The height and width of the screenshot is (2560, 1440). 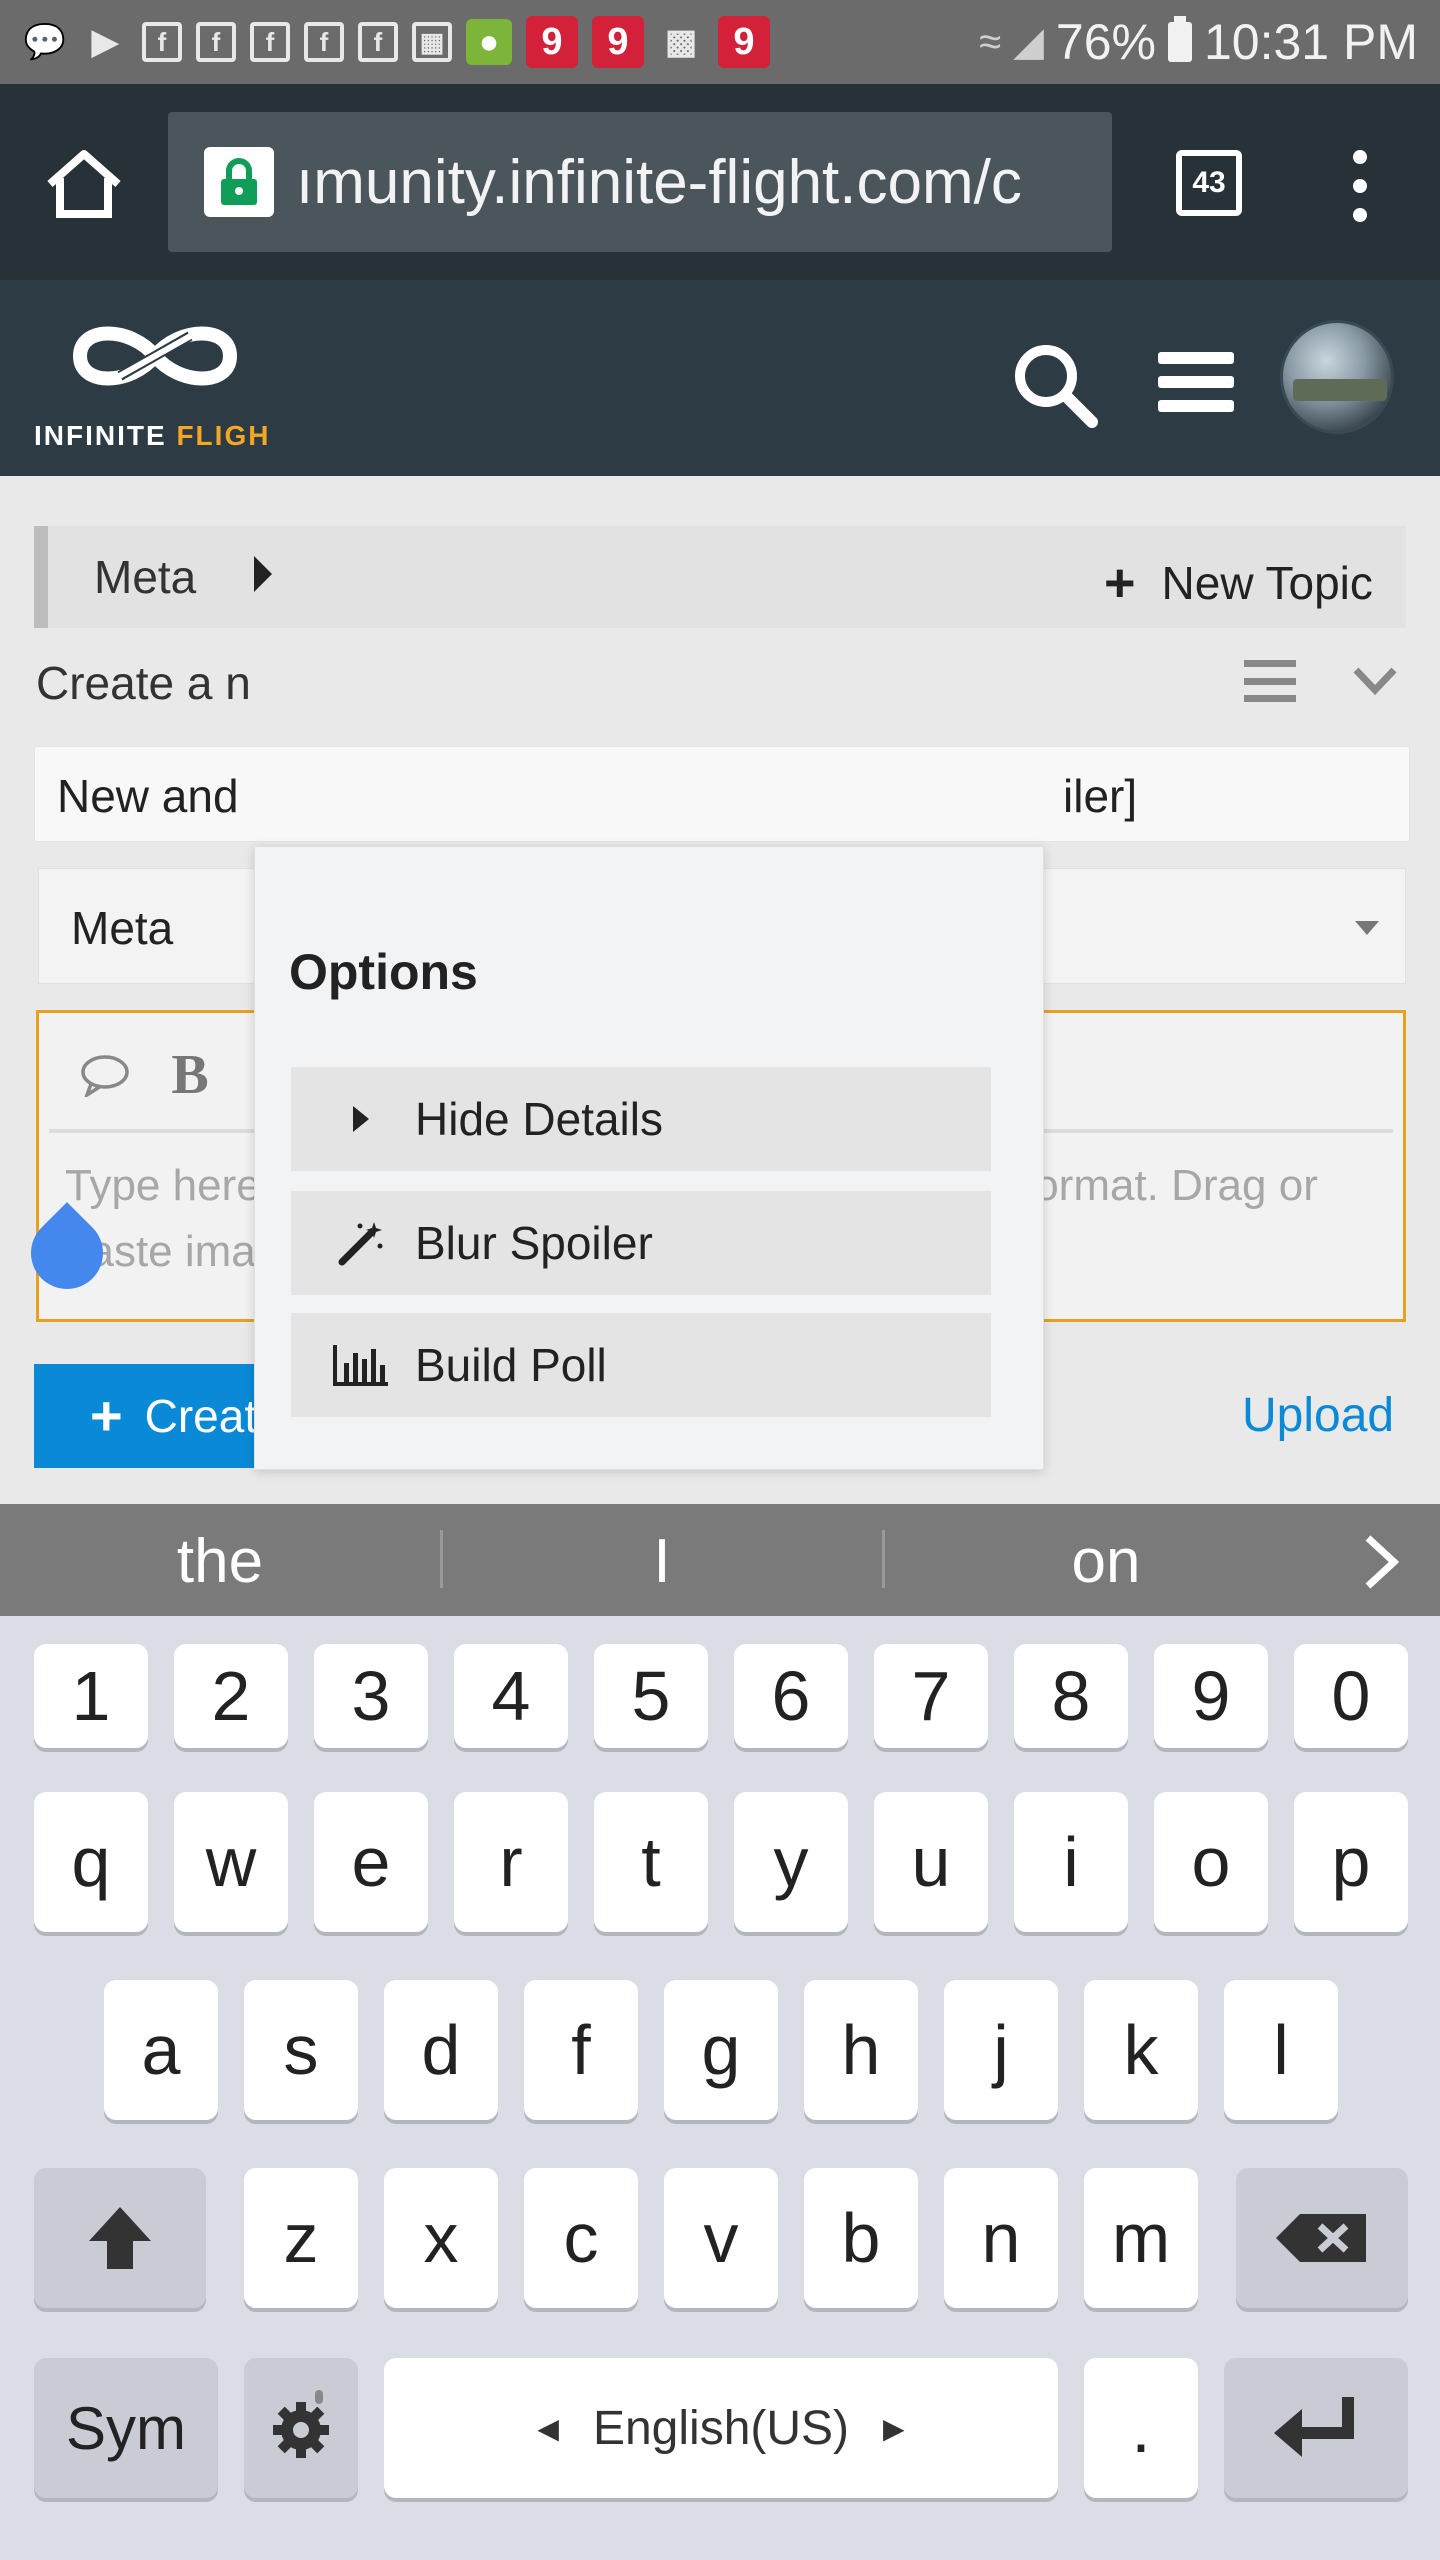 I want to click on settings-key, so click(x=301, y=2428).